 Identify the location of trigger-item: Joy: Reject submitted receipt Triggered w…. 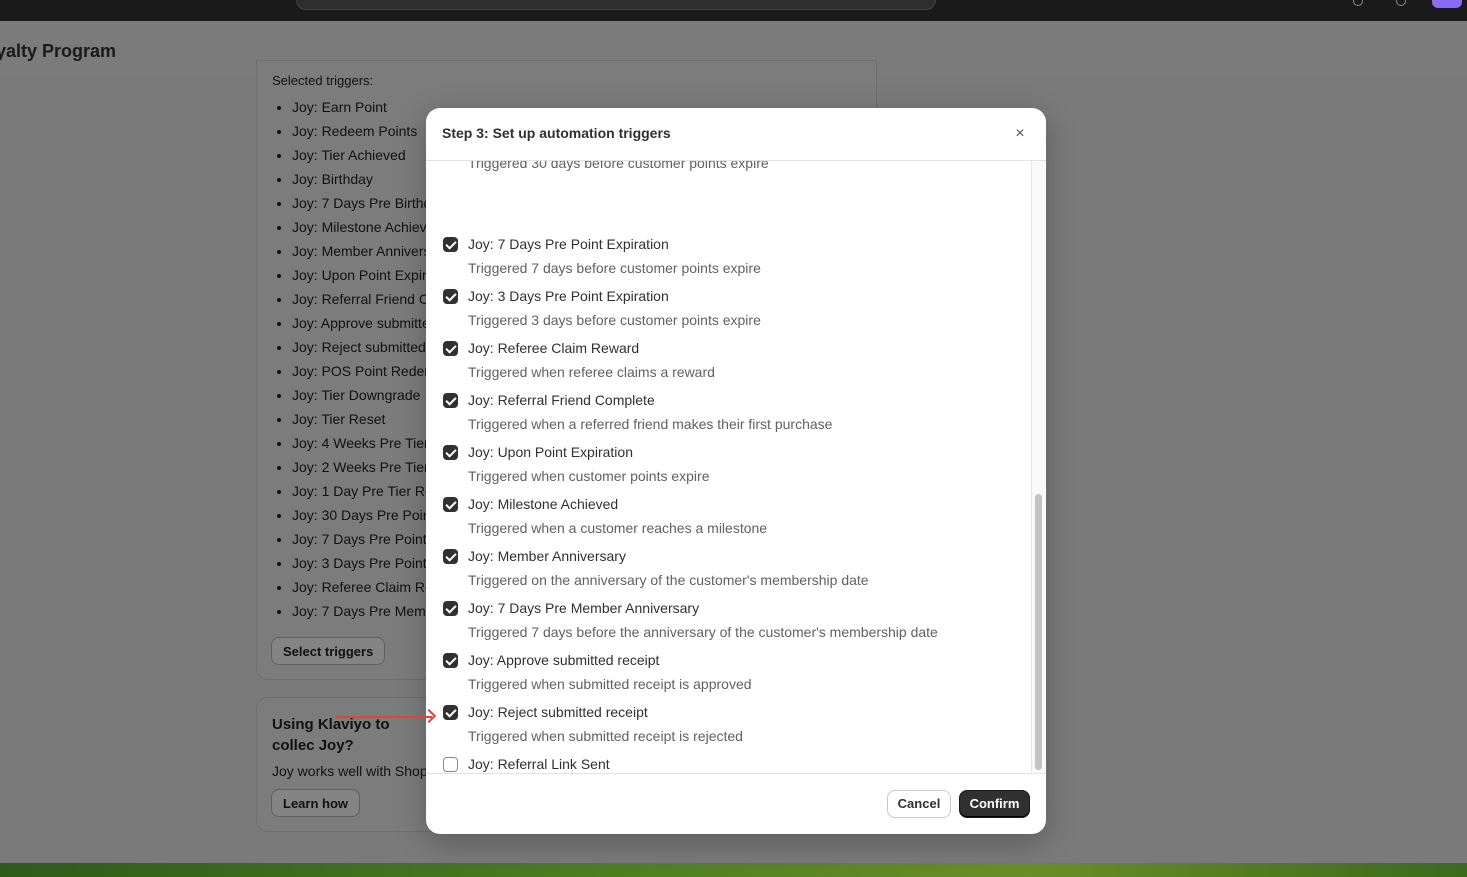
(726, 709).